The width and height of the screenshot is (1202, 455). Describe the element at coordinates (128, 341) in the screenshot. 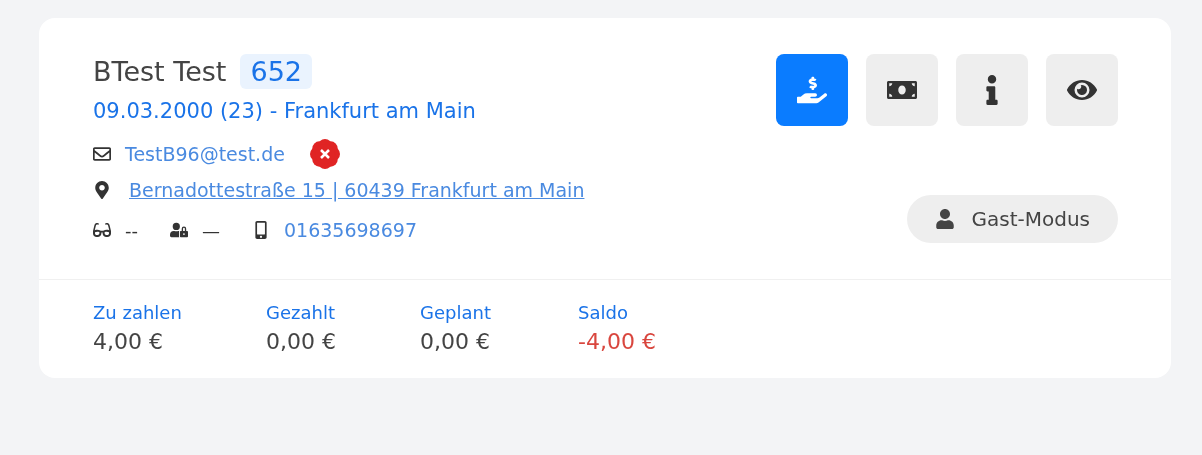

I see `summary-value: 4,00 €` at that location.